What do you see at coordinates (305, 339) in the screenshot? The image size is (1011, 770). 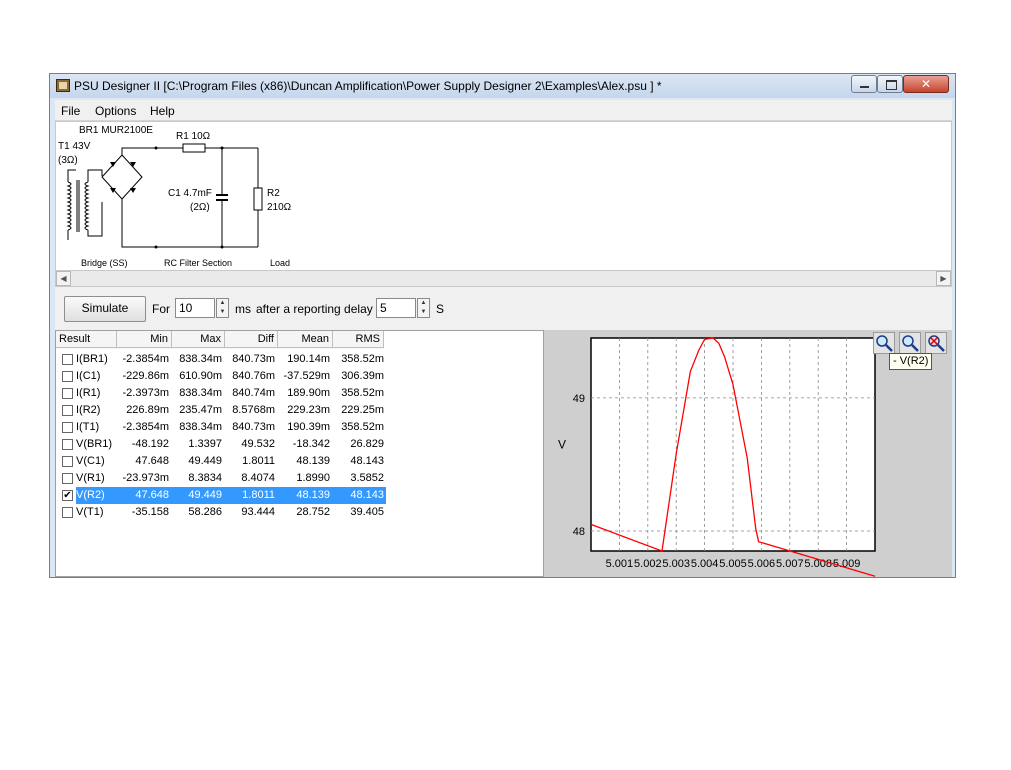 I see `col-mean: Mean` at bounding box center [305, 339].